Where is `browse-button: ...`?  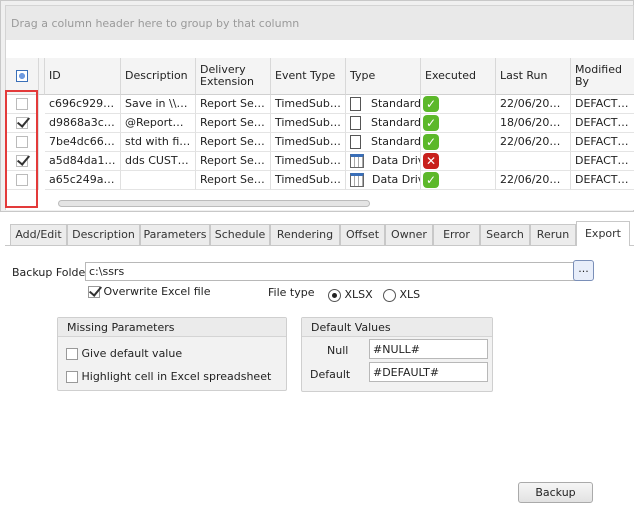 browse-button: ... is located at coordinates (583, 270).